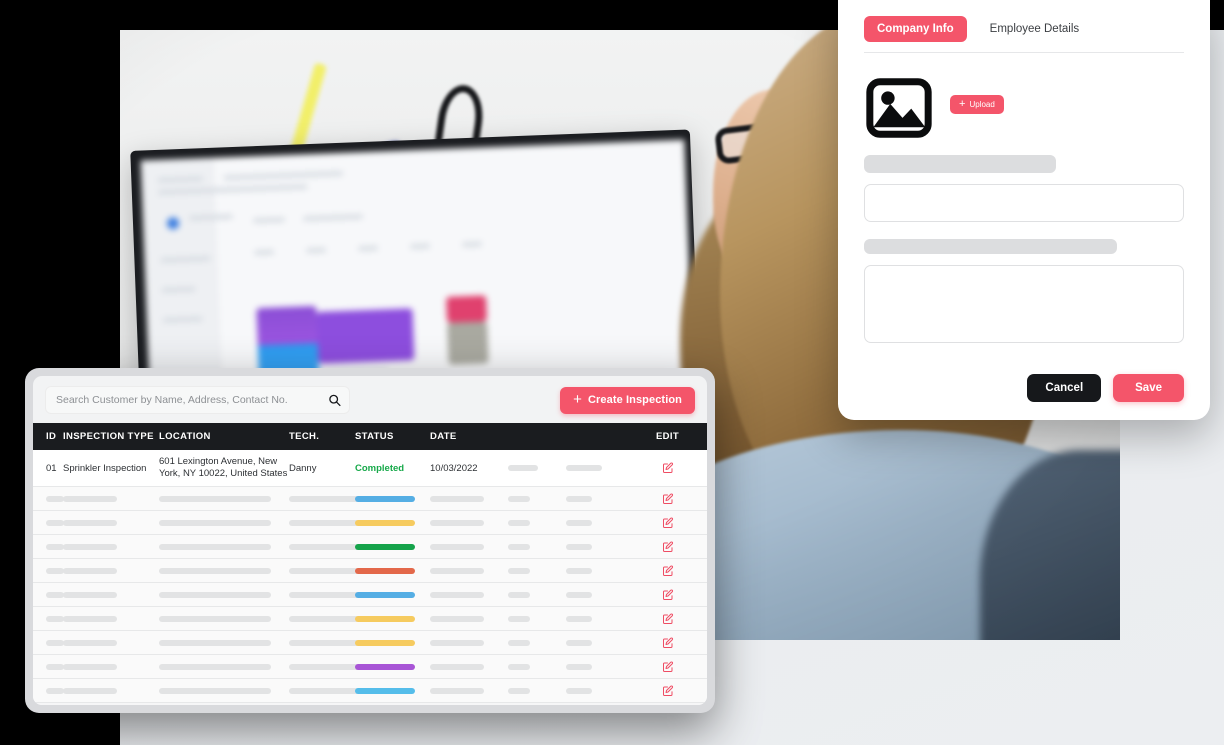  I want to click on search-box, so click(197, 400).